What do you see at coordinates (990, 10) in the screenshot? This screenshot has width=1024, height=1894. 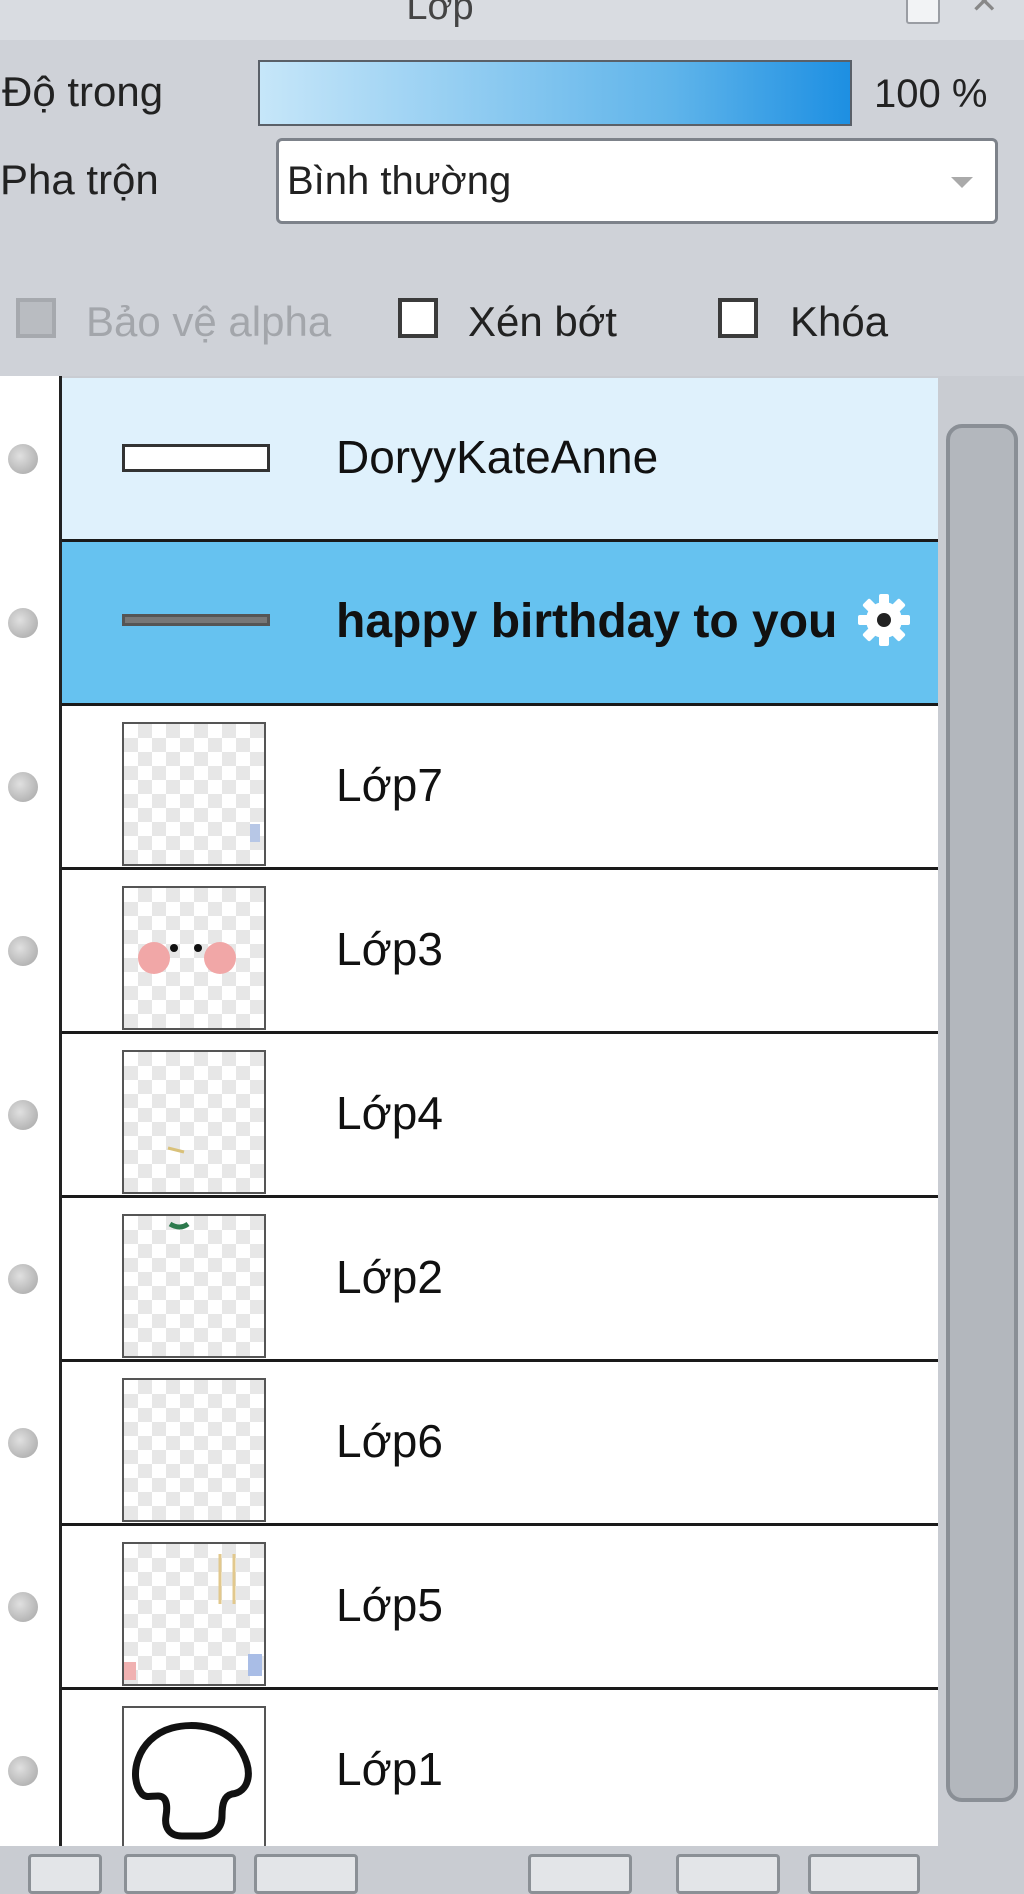 I see `close-icon: ✕` at bounding box center [990, 10].